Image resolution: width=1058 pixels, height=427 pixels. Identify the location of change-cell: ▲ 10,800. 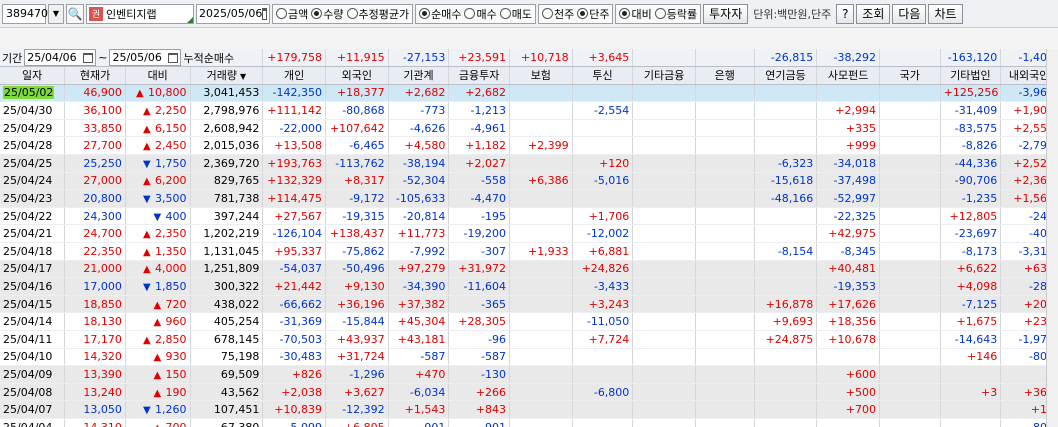
(158, 93).